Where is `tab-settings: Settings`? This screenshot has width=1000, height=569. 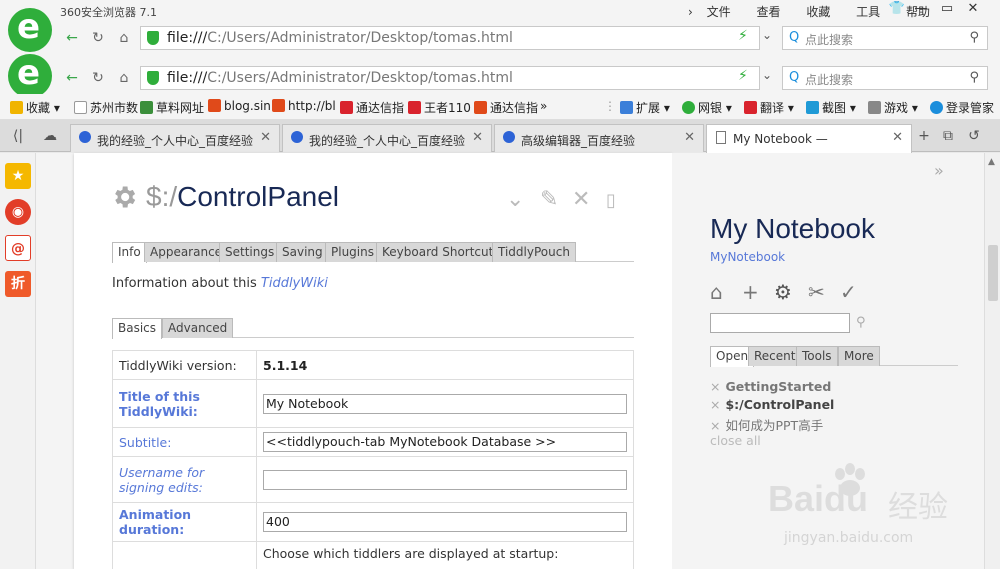 tab-settings: Settings is located at coordinates (250, 252).